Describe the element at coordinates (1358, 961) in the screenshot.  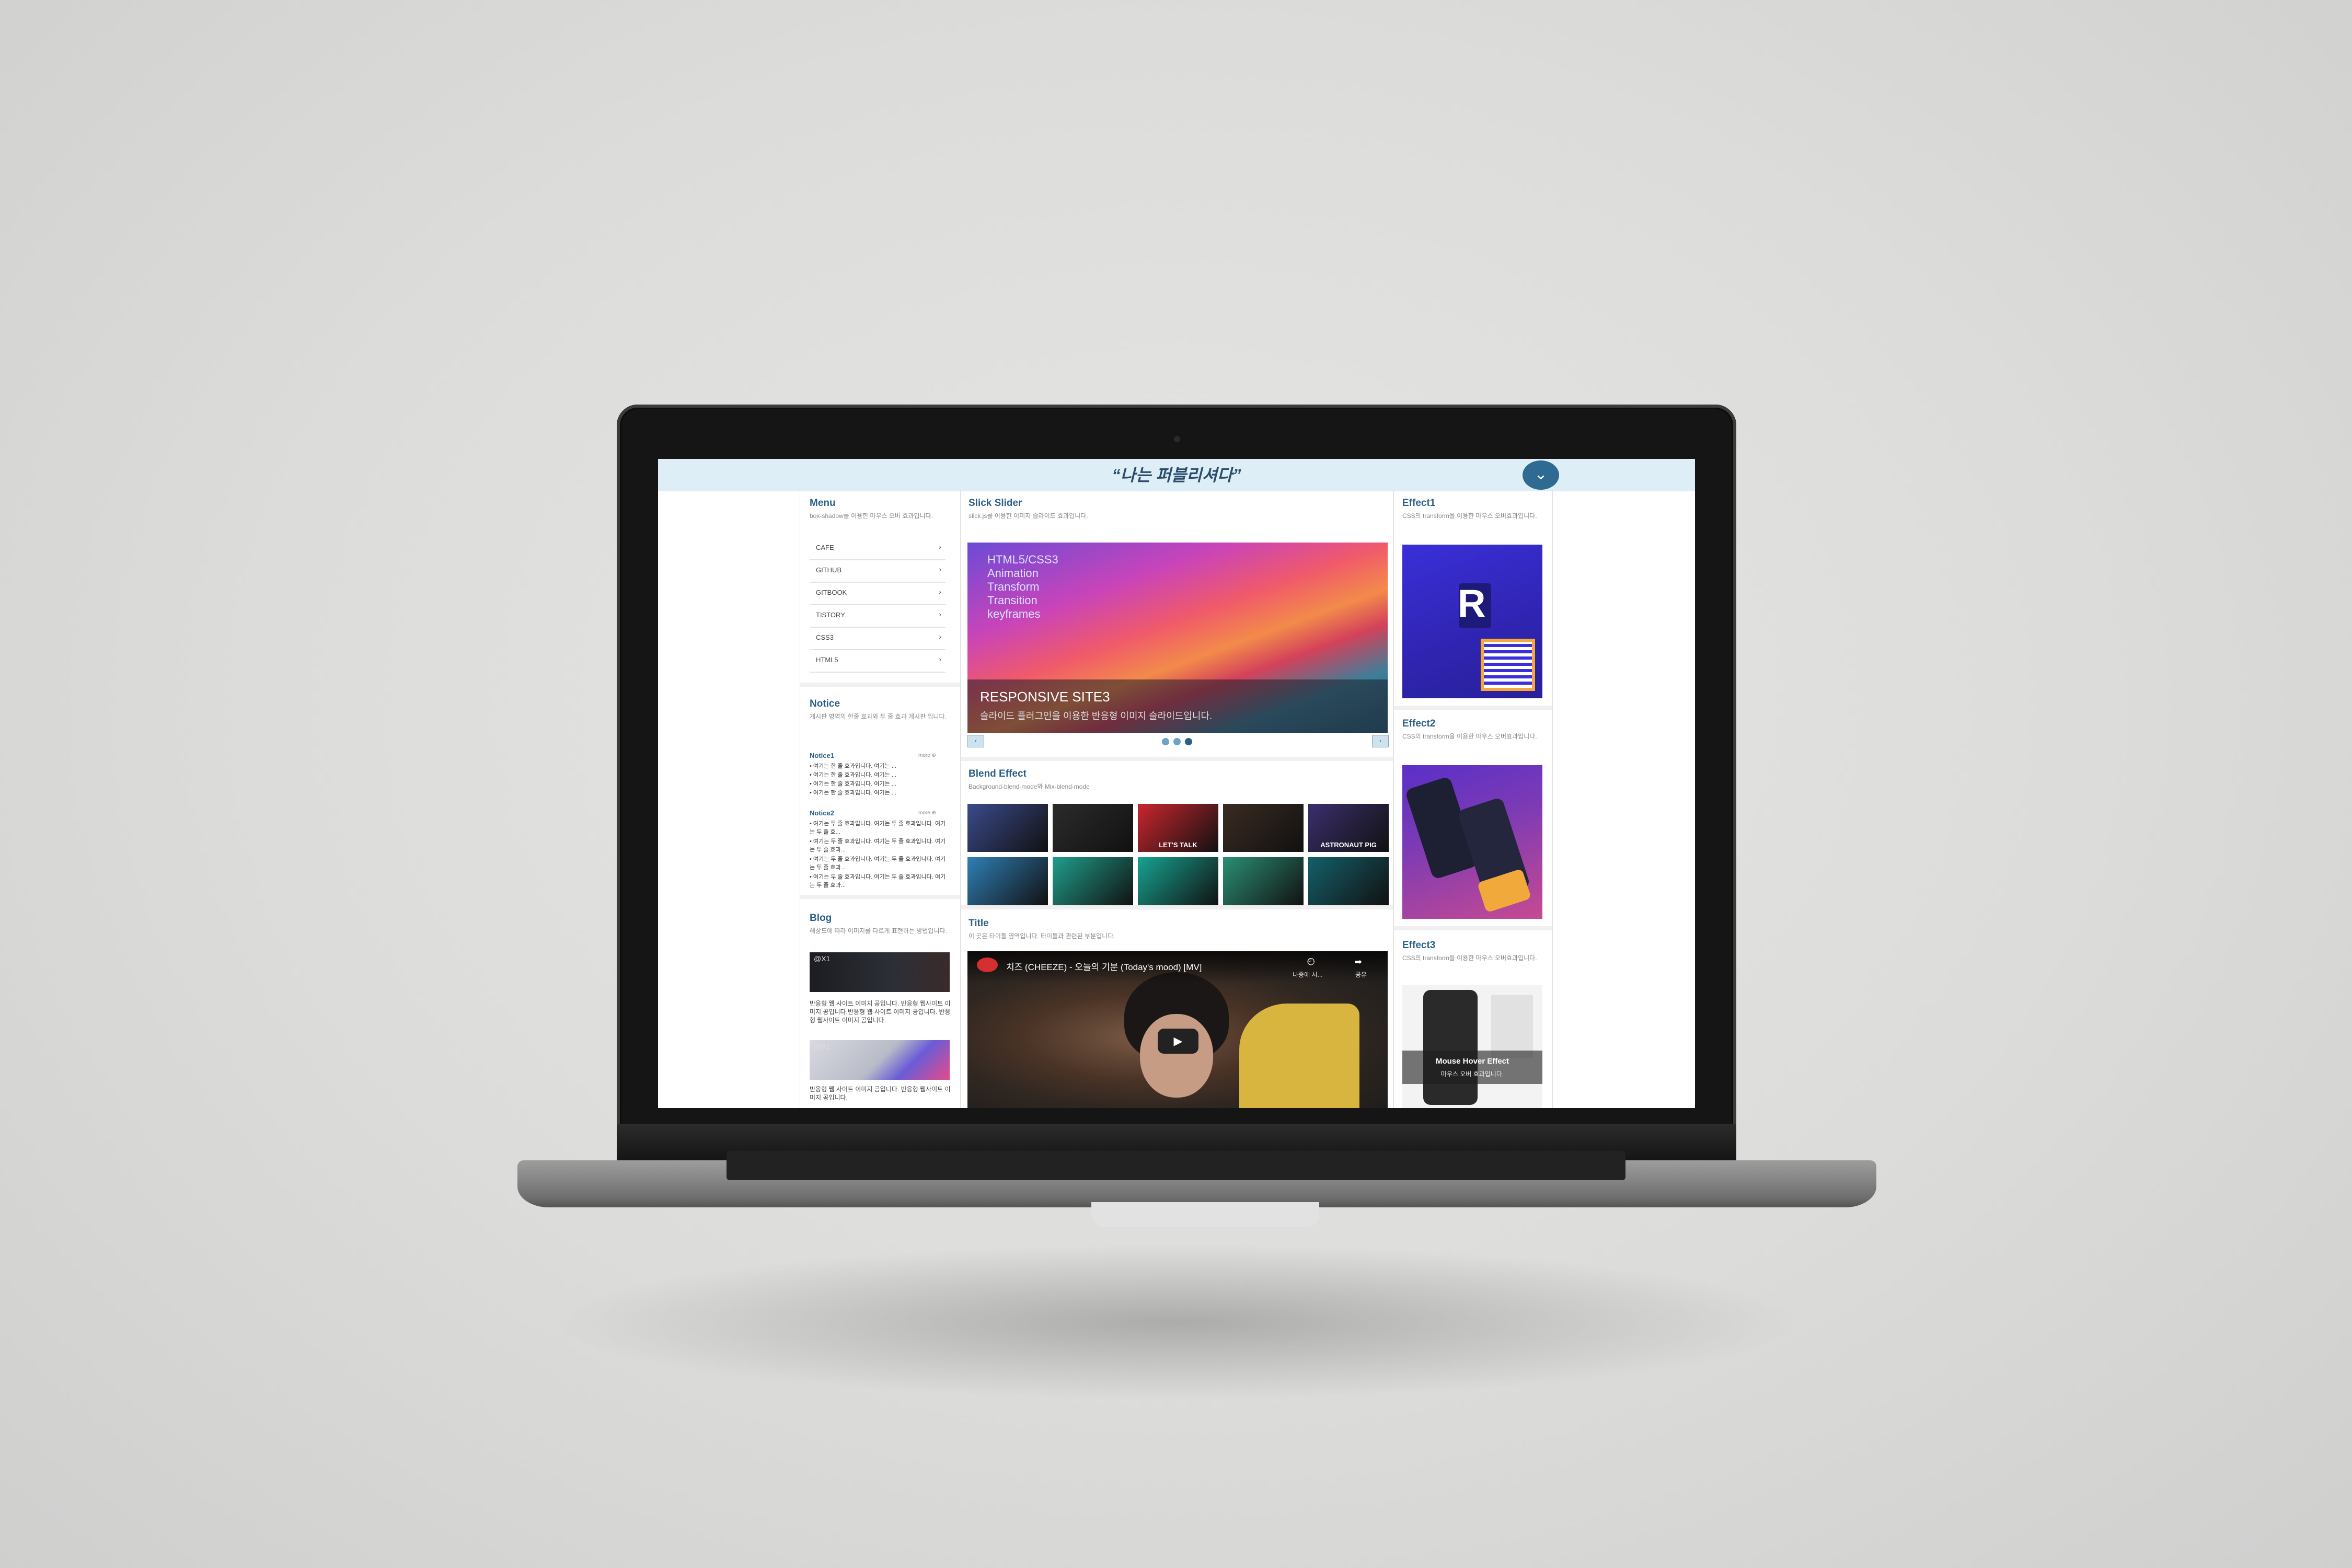
I see `share-icon: ➦` at that location.